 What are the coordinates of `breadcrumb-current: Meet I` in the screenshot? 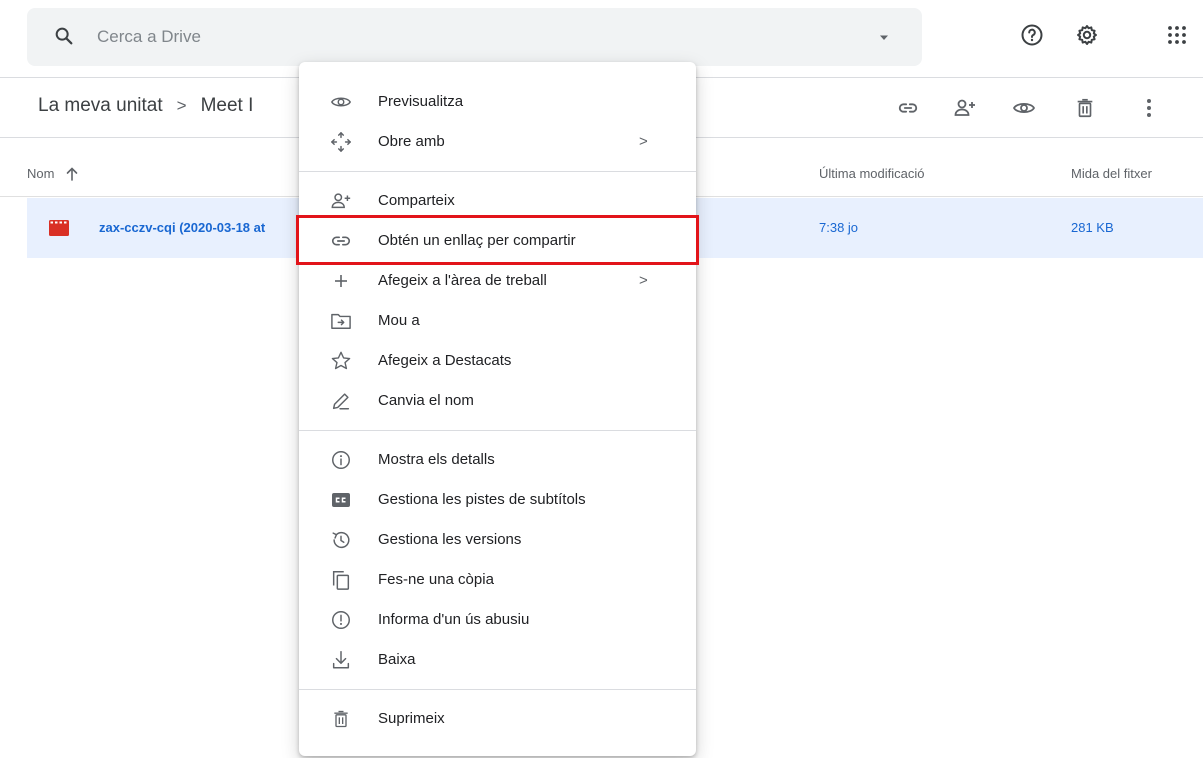 It's located at (227, 106).